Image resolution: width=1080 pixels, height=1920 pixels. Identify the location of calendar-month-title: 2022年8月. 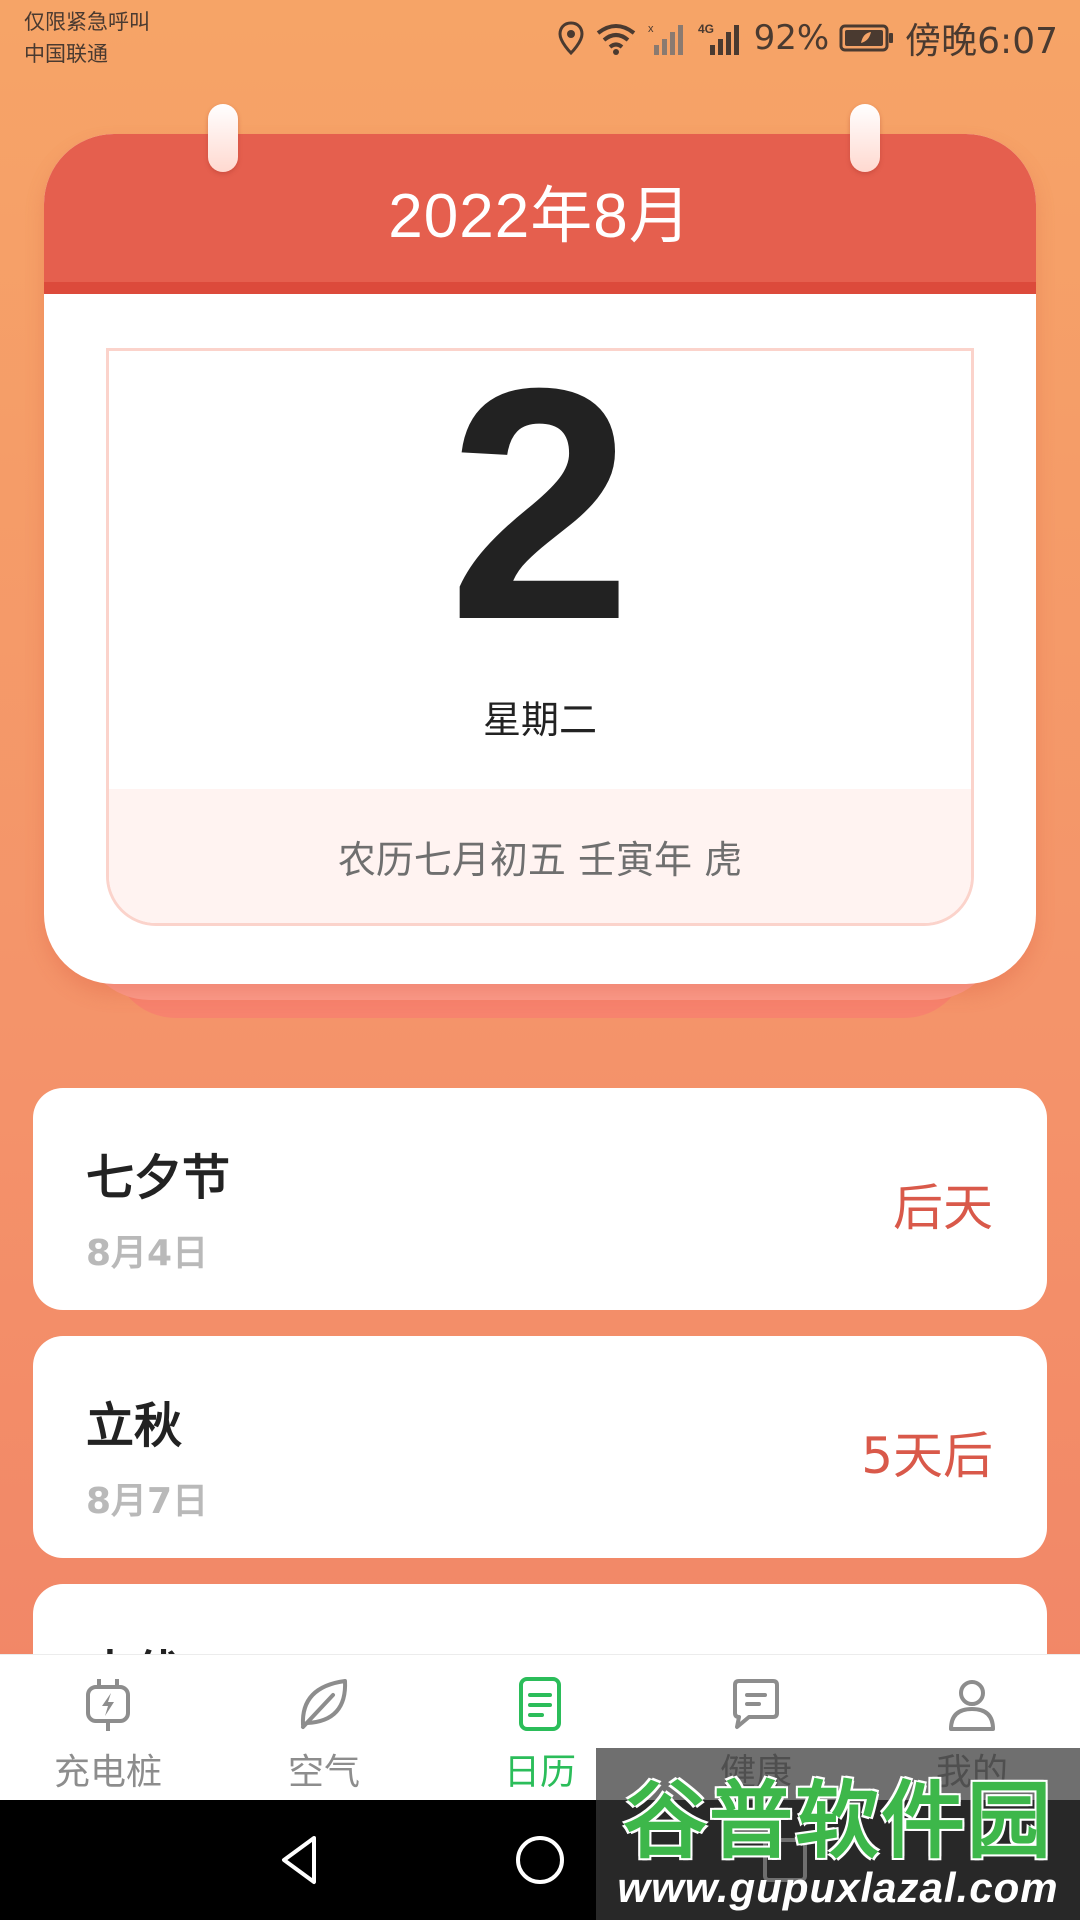
(540, 216).